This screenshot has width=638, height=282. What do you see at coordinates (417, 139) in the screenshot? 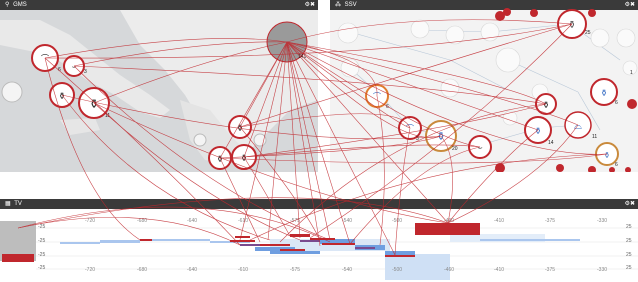
I see `graph-count: 3` at bounding box center [417, 139].